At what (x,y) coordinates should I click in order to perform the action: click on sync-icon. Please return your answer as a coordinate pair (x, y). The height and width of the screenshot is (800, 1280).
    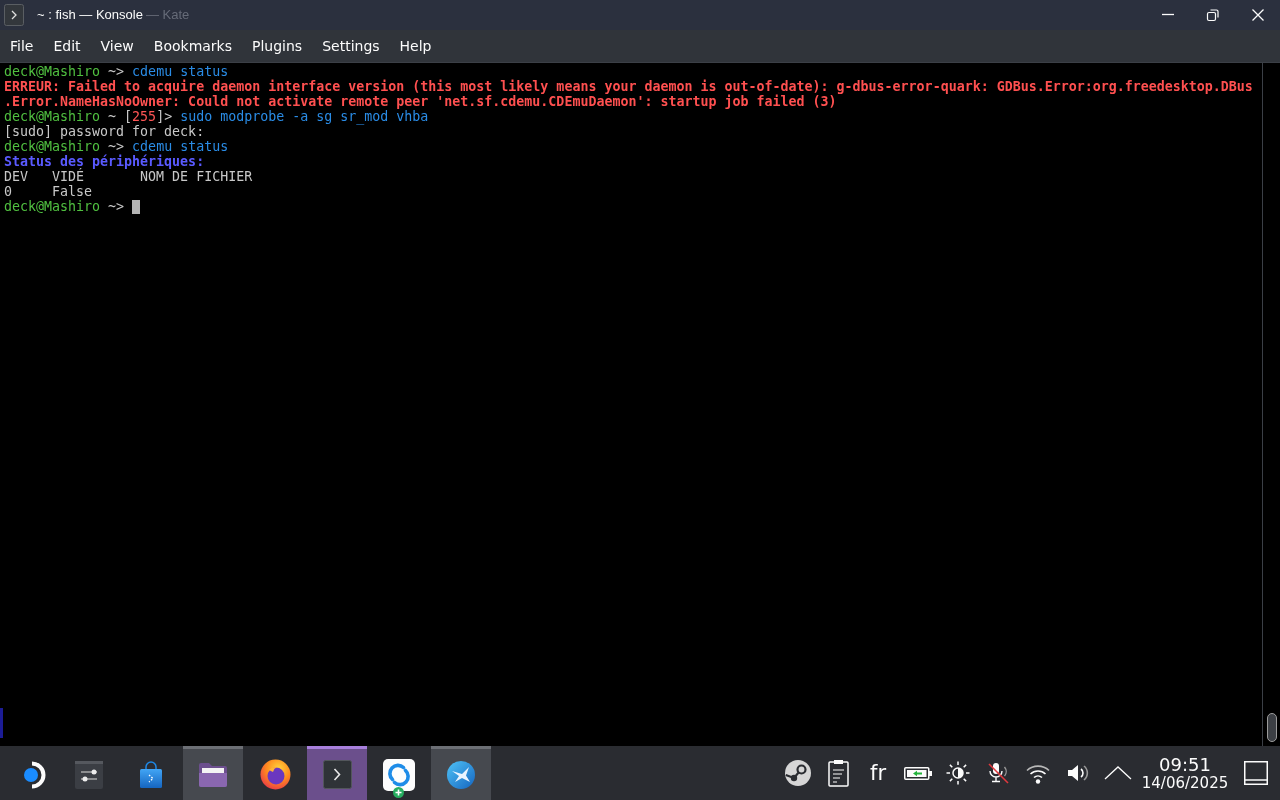
    Looking at the image, I should click on (399, 774).